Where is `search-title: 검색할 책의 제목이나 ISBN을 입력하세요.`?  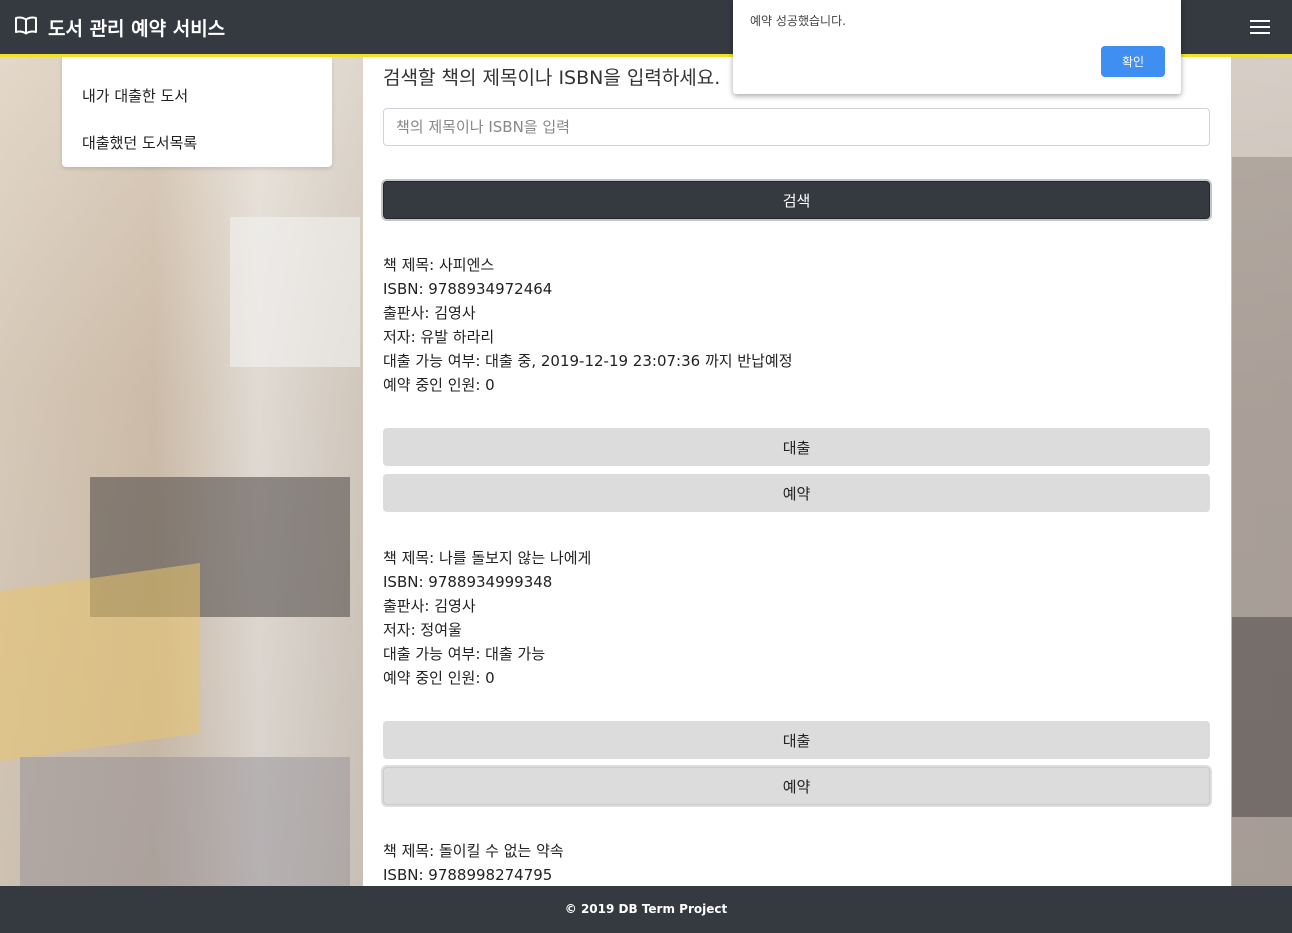
search-title: 검색할 책의 제목이나 ISBN을 입력하세요. is located at coordinates (552, 78).